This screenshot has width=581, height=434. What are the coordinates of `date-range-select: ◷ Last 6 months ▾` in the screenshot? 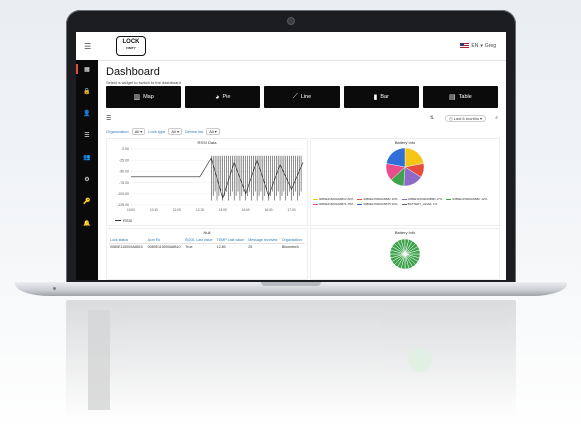 It's located at (465, 118).